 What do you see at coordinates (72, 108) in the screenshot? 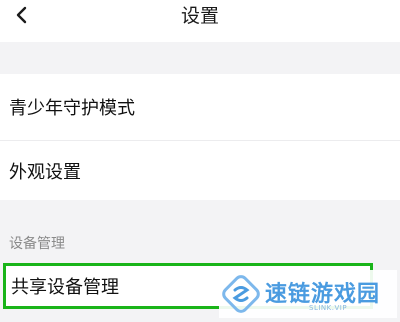
I see `settings-item-label: 青少年守护模式` at bounding box center [72, 108].